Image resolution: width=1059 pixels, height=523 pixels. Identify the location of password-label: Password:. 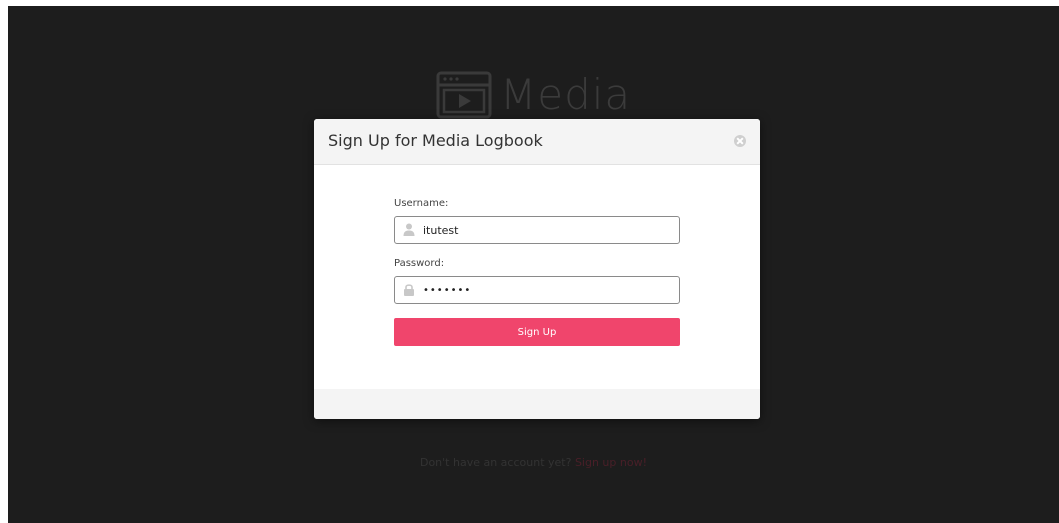
(419, 263).